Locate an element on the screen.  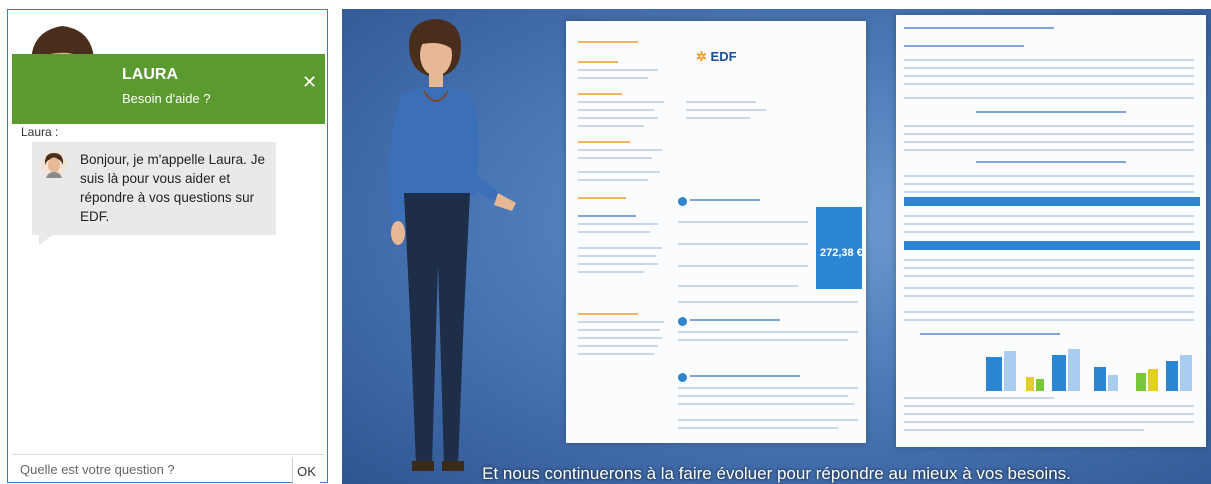
chat-header is located at coordinates (168, 89).